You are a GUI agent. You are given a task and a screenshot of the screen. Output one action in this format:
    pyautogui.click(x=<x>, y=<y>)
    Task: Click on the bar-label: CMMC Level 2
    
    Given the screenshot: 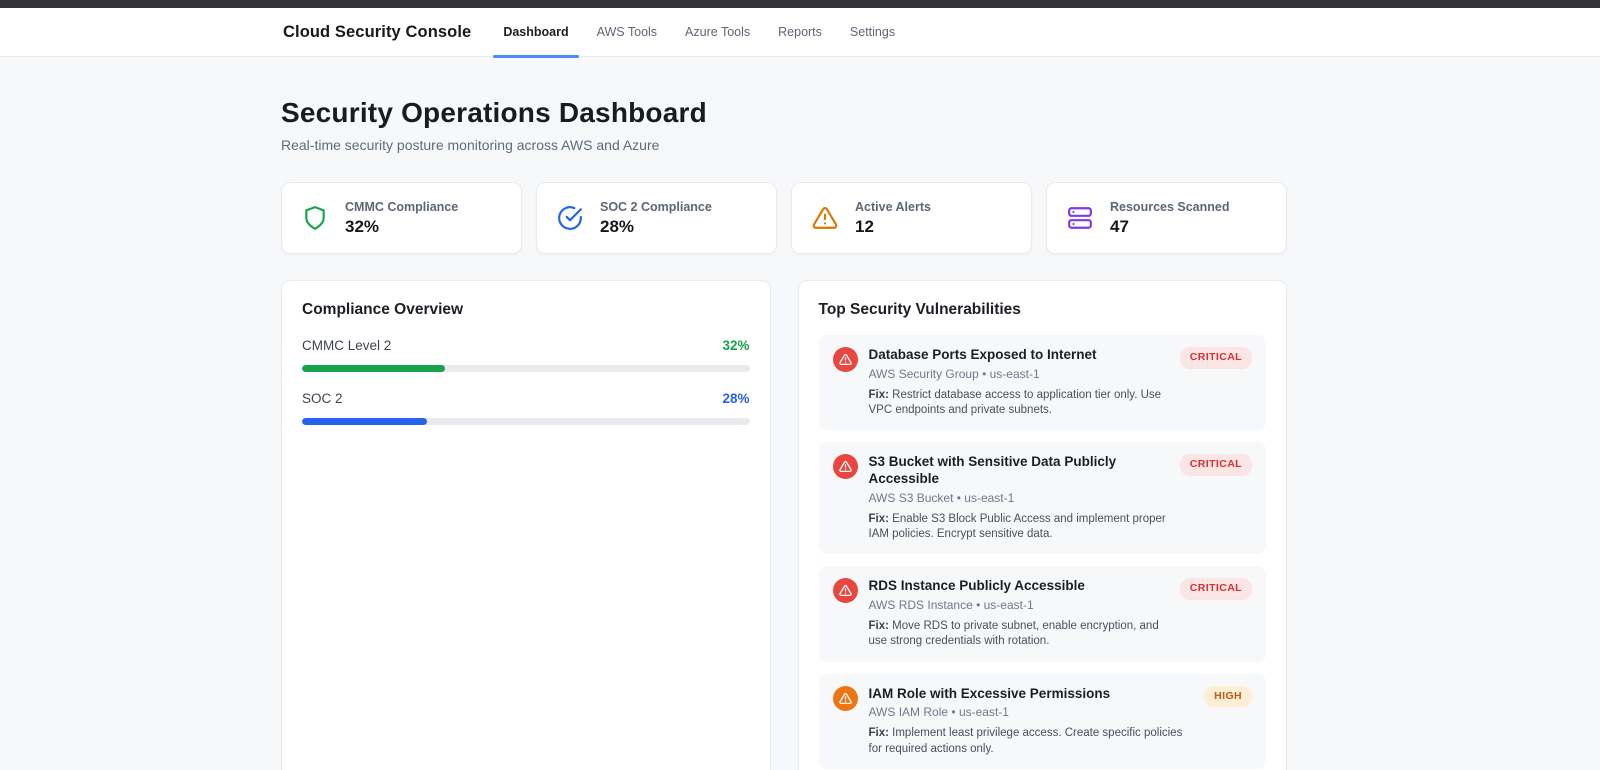 What is the action you would take?
    pyautogui.click(x=347, y=345)
    